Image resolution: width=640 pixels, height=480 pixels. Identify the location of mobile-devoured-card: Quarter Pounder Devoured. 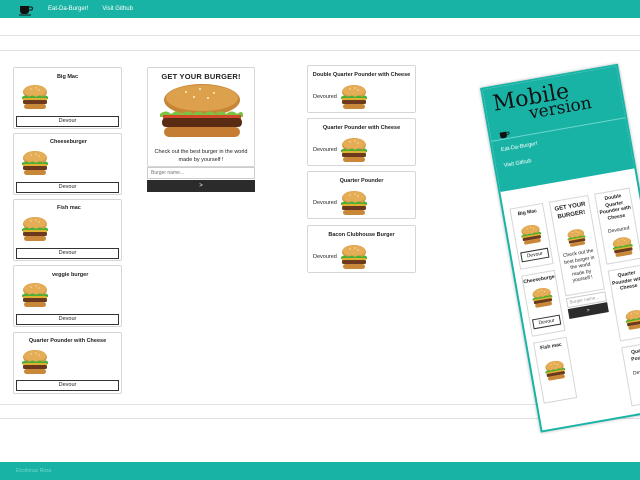
(630, 374).